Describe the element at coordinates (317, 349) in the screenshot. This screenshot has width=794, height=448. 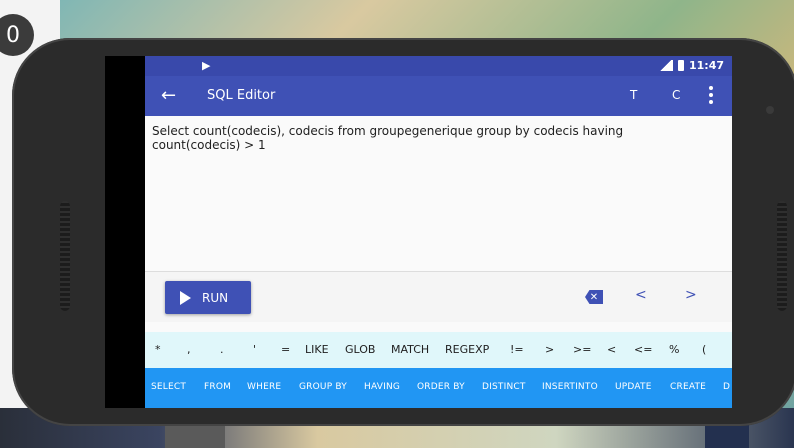
I see `operator-button: LIKE` at that location.